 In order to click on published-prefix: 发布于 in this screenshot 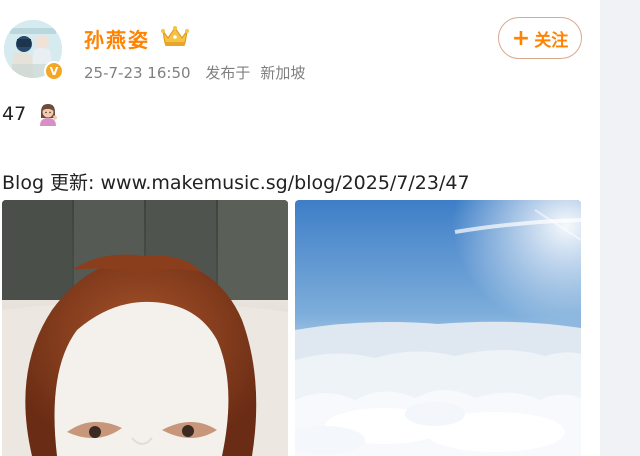, I will do `click(228, 73)`.